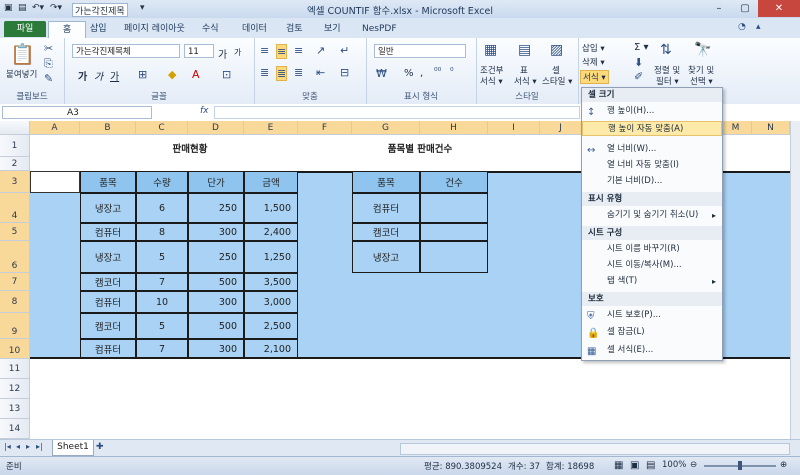 The image size is (800, 475). I want to click on sort-filter-icon: ⇅, so click(666, 50).